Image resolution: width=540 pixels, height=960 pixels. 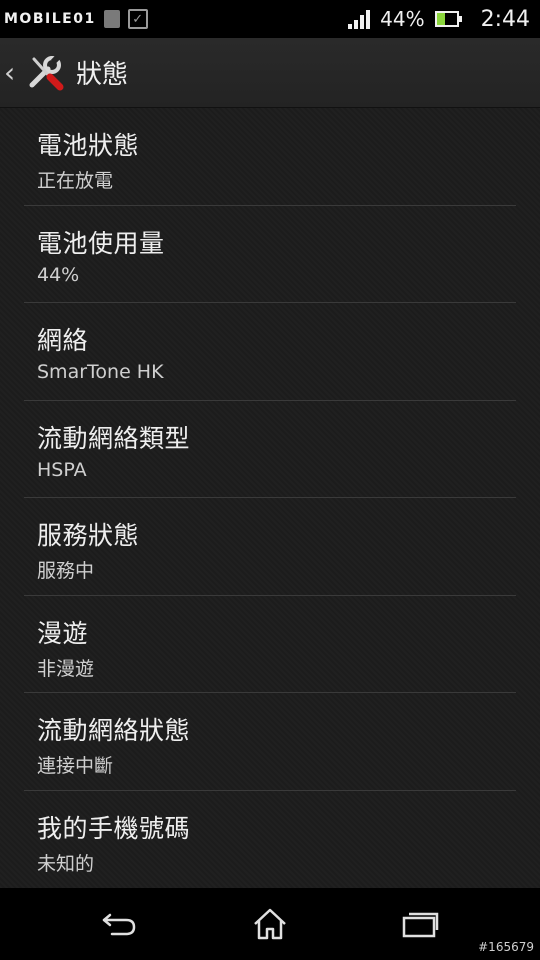 What do you see at coordinates (75, 181) in the screenshot?
I see `list-item-value: 正在放電` at bounding box center [75, 181].